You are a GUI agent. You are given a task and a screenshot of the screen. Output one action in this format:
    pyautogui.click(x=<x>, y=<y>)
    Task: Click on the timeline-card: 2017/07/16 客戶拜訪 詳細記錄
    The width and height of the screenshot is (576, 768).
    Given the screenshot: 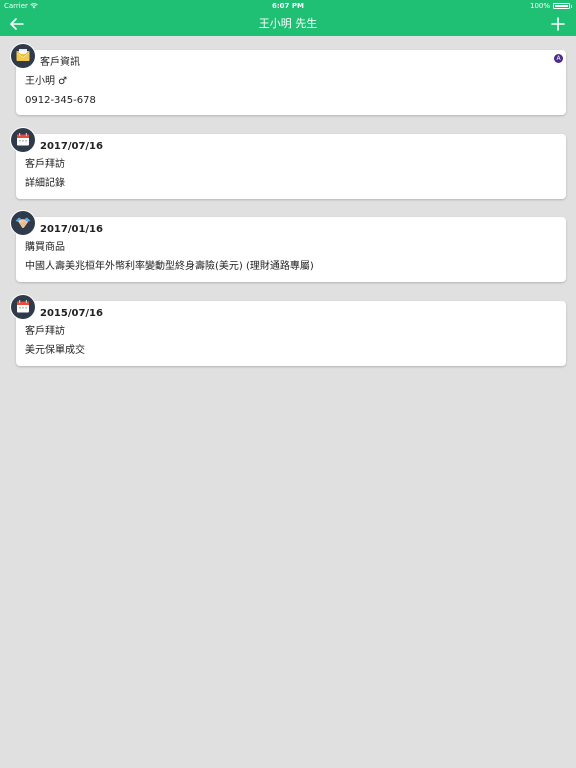 What is the action you would take?
    pyautogui.click(x=291, y=166)
    